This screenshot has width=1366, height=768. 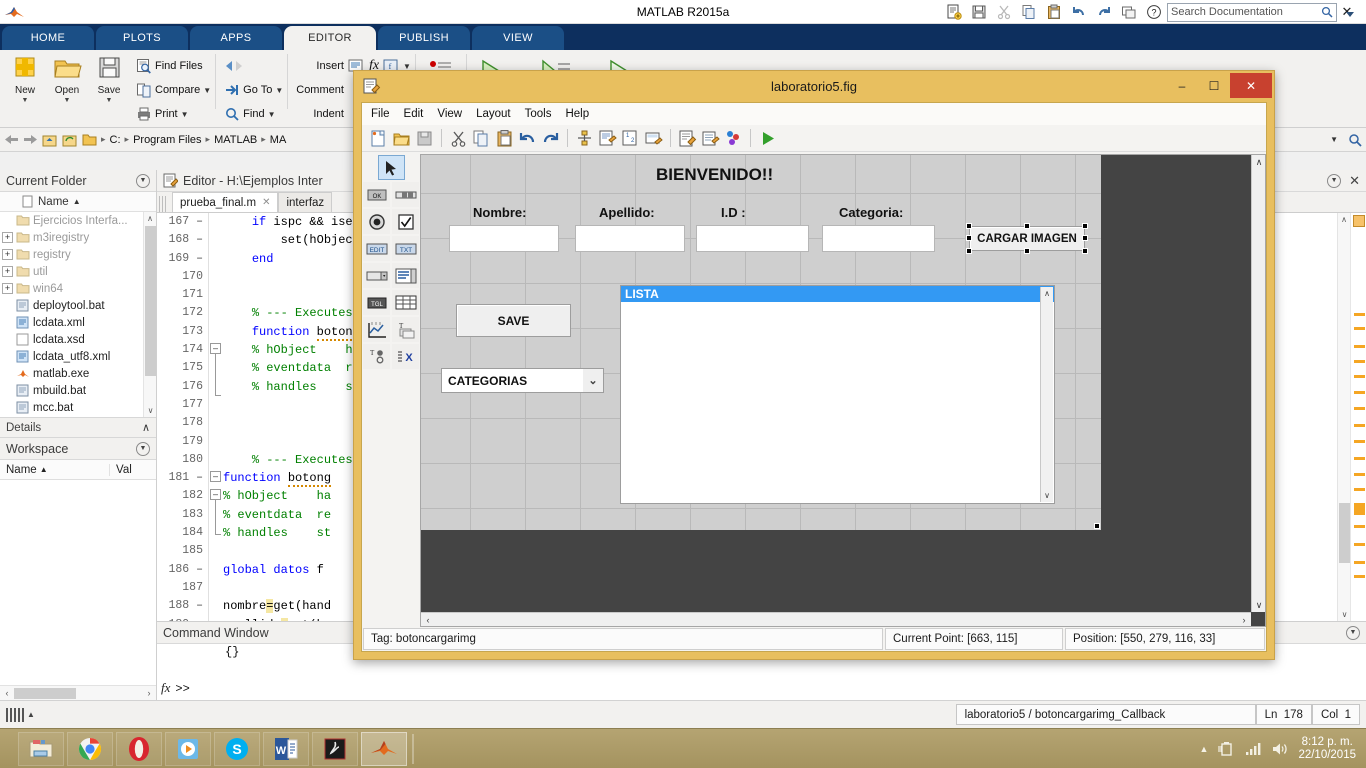 I want to click on activex-control-icon: X, so click(x=405, y=356).